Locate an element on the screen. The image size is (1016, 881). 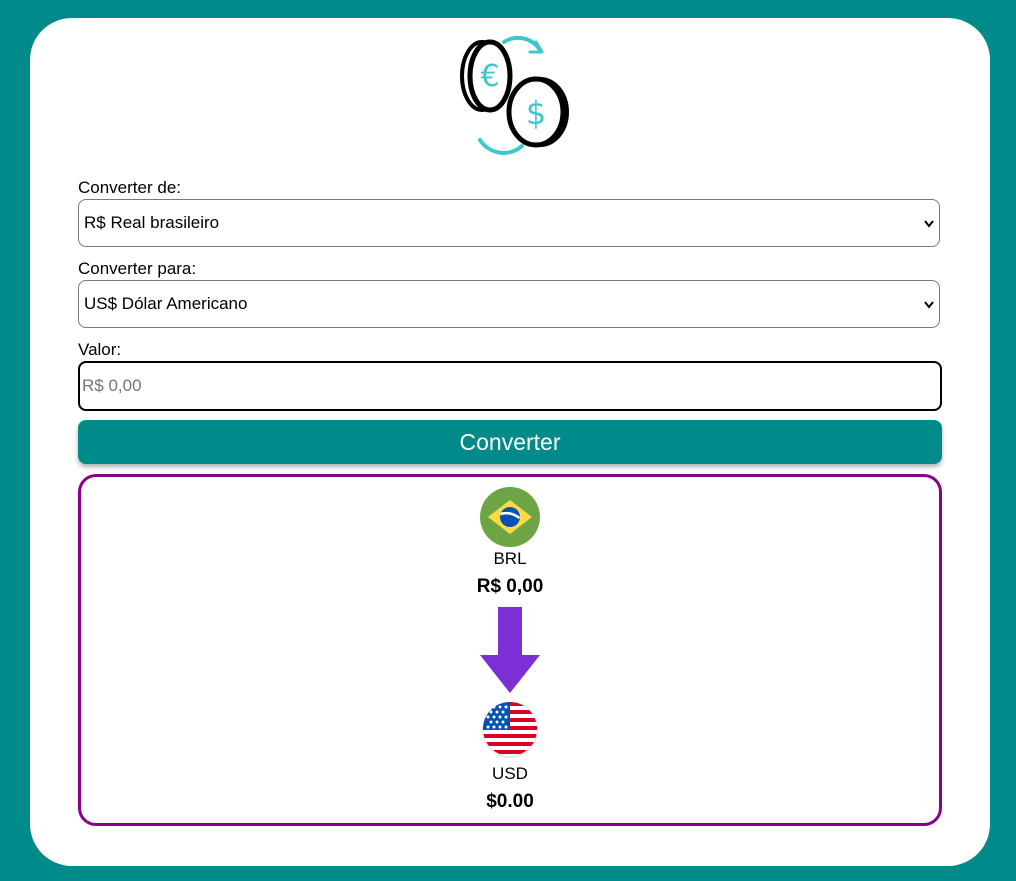
from-amount: R$ 0,00 is located at coordinates (510, 586).